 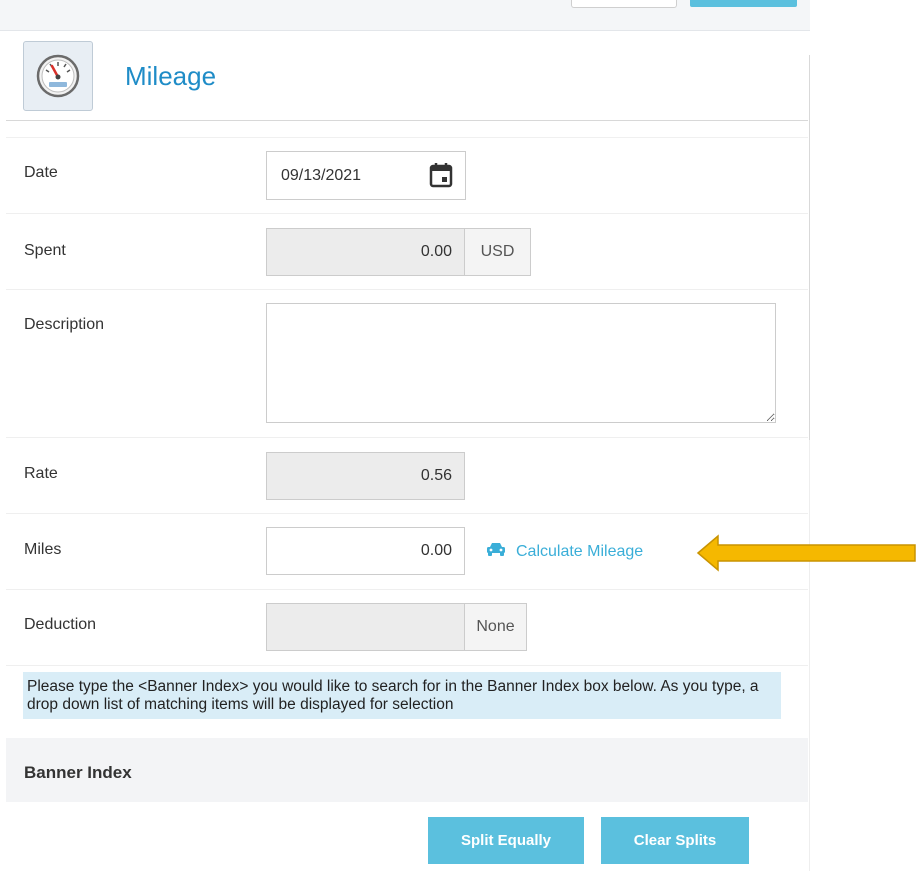 I want to click on calculate-mileage-link: Calculate Mileage, so click(x=564, y=551).